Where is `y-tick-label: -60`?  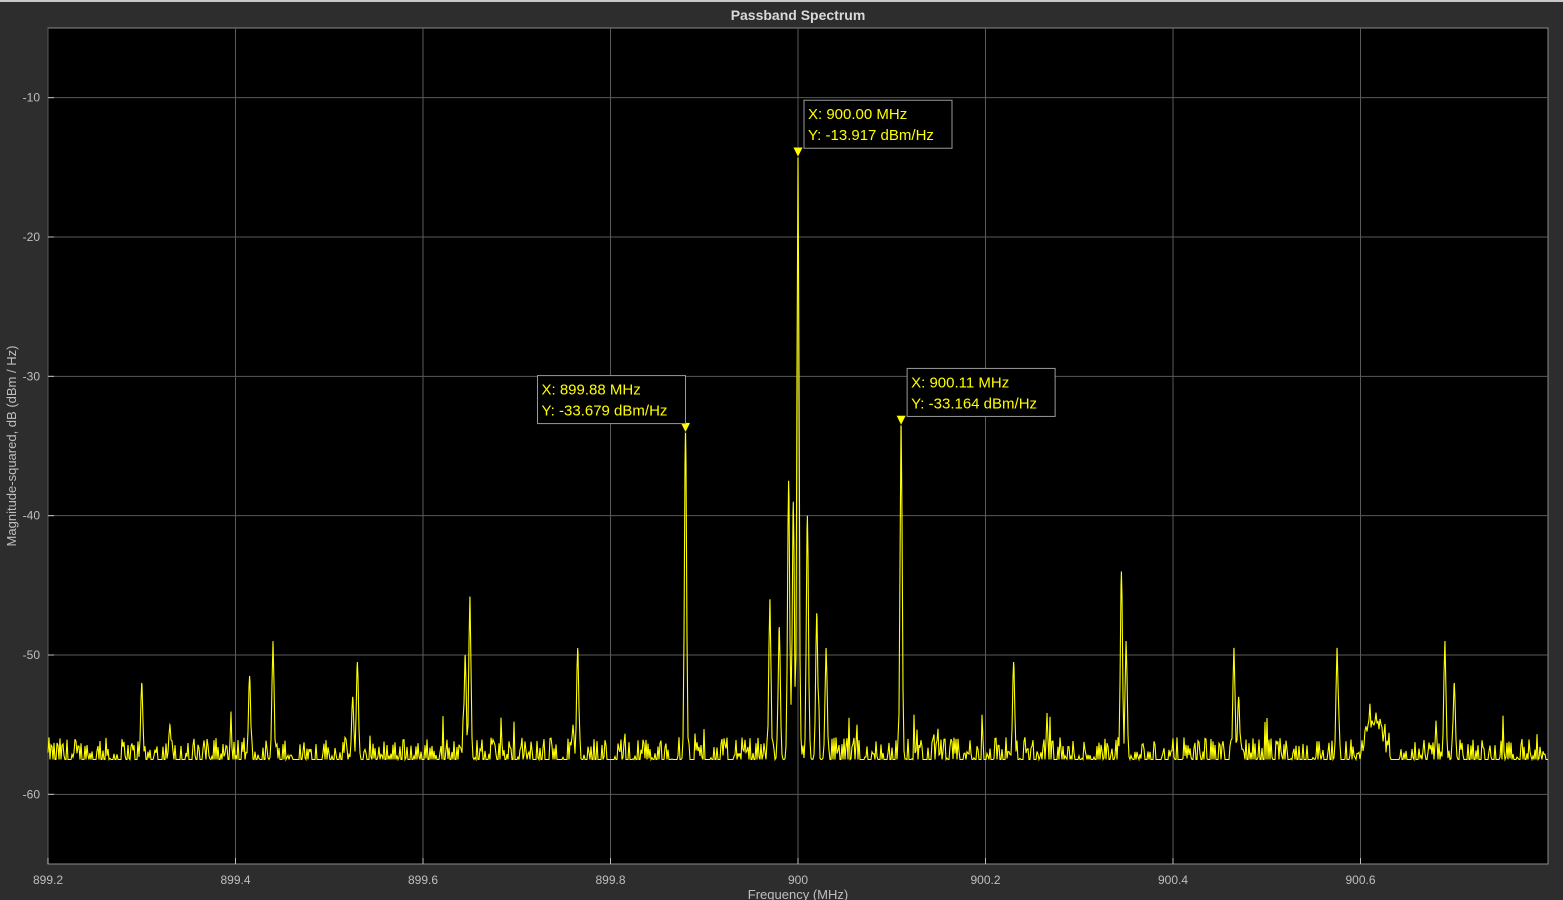
y-tick-label: -60 is located at coordinates (32, 794).